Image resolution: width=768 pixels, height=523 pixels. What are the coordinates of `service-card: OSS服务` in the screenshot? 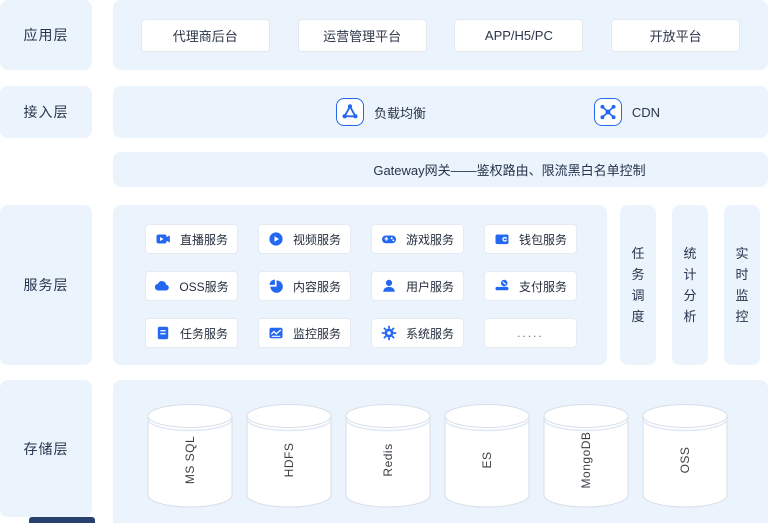 It's located at (191, 286).